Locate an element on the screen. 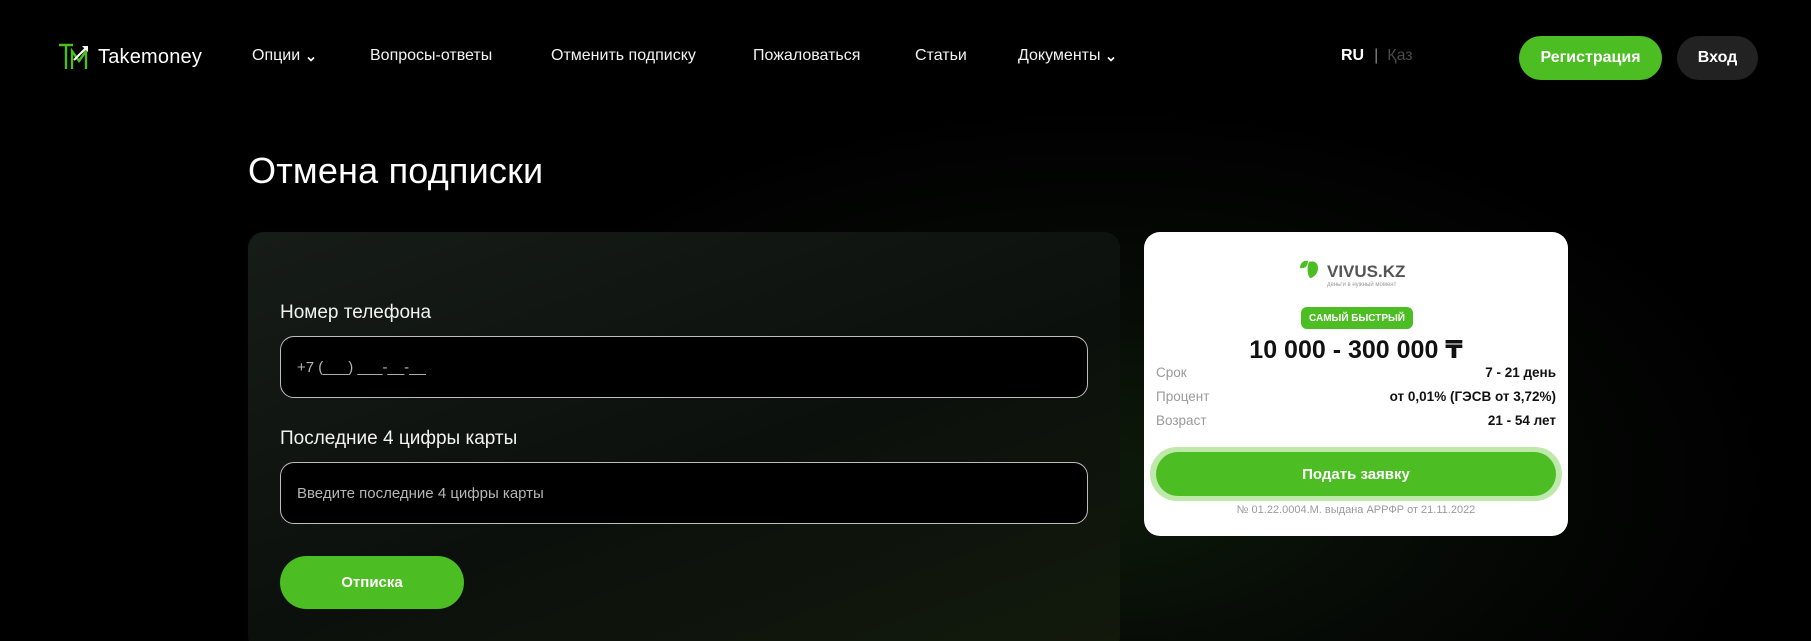  fastest-badge: САМЫЙ БЫСТРЫЙ is located at coordinates (1357, 318).